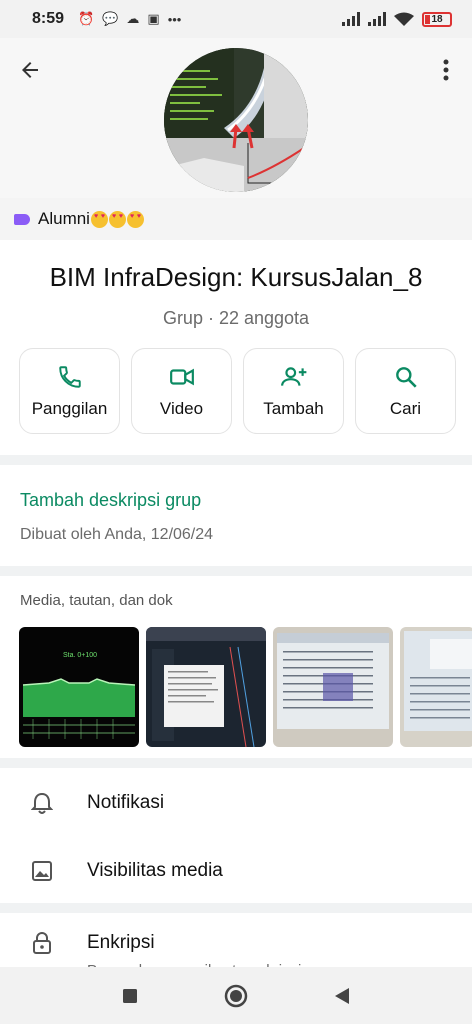  Describe the element at coordinates (80, 655) in the screenshot. I see `section-label: Sta. 0+100` at that location.